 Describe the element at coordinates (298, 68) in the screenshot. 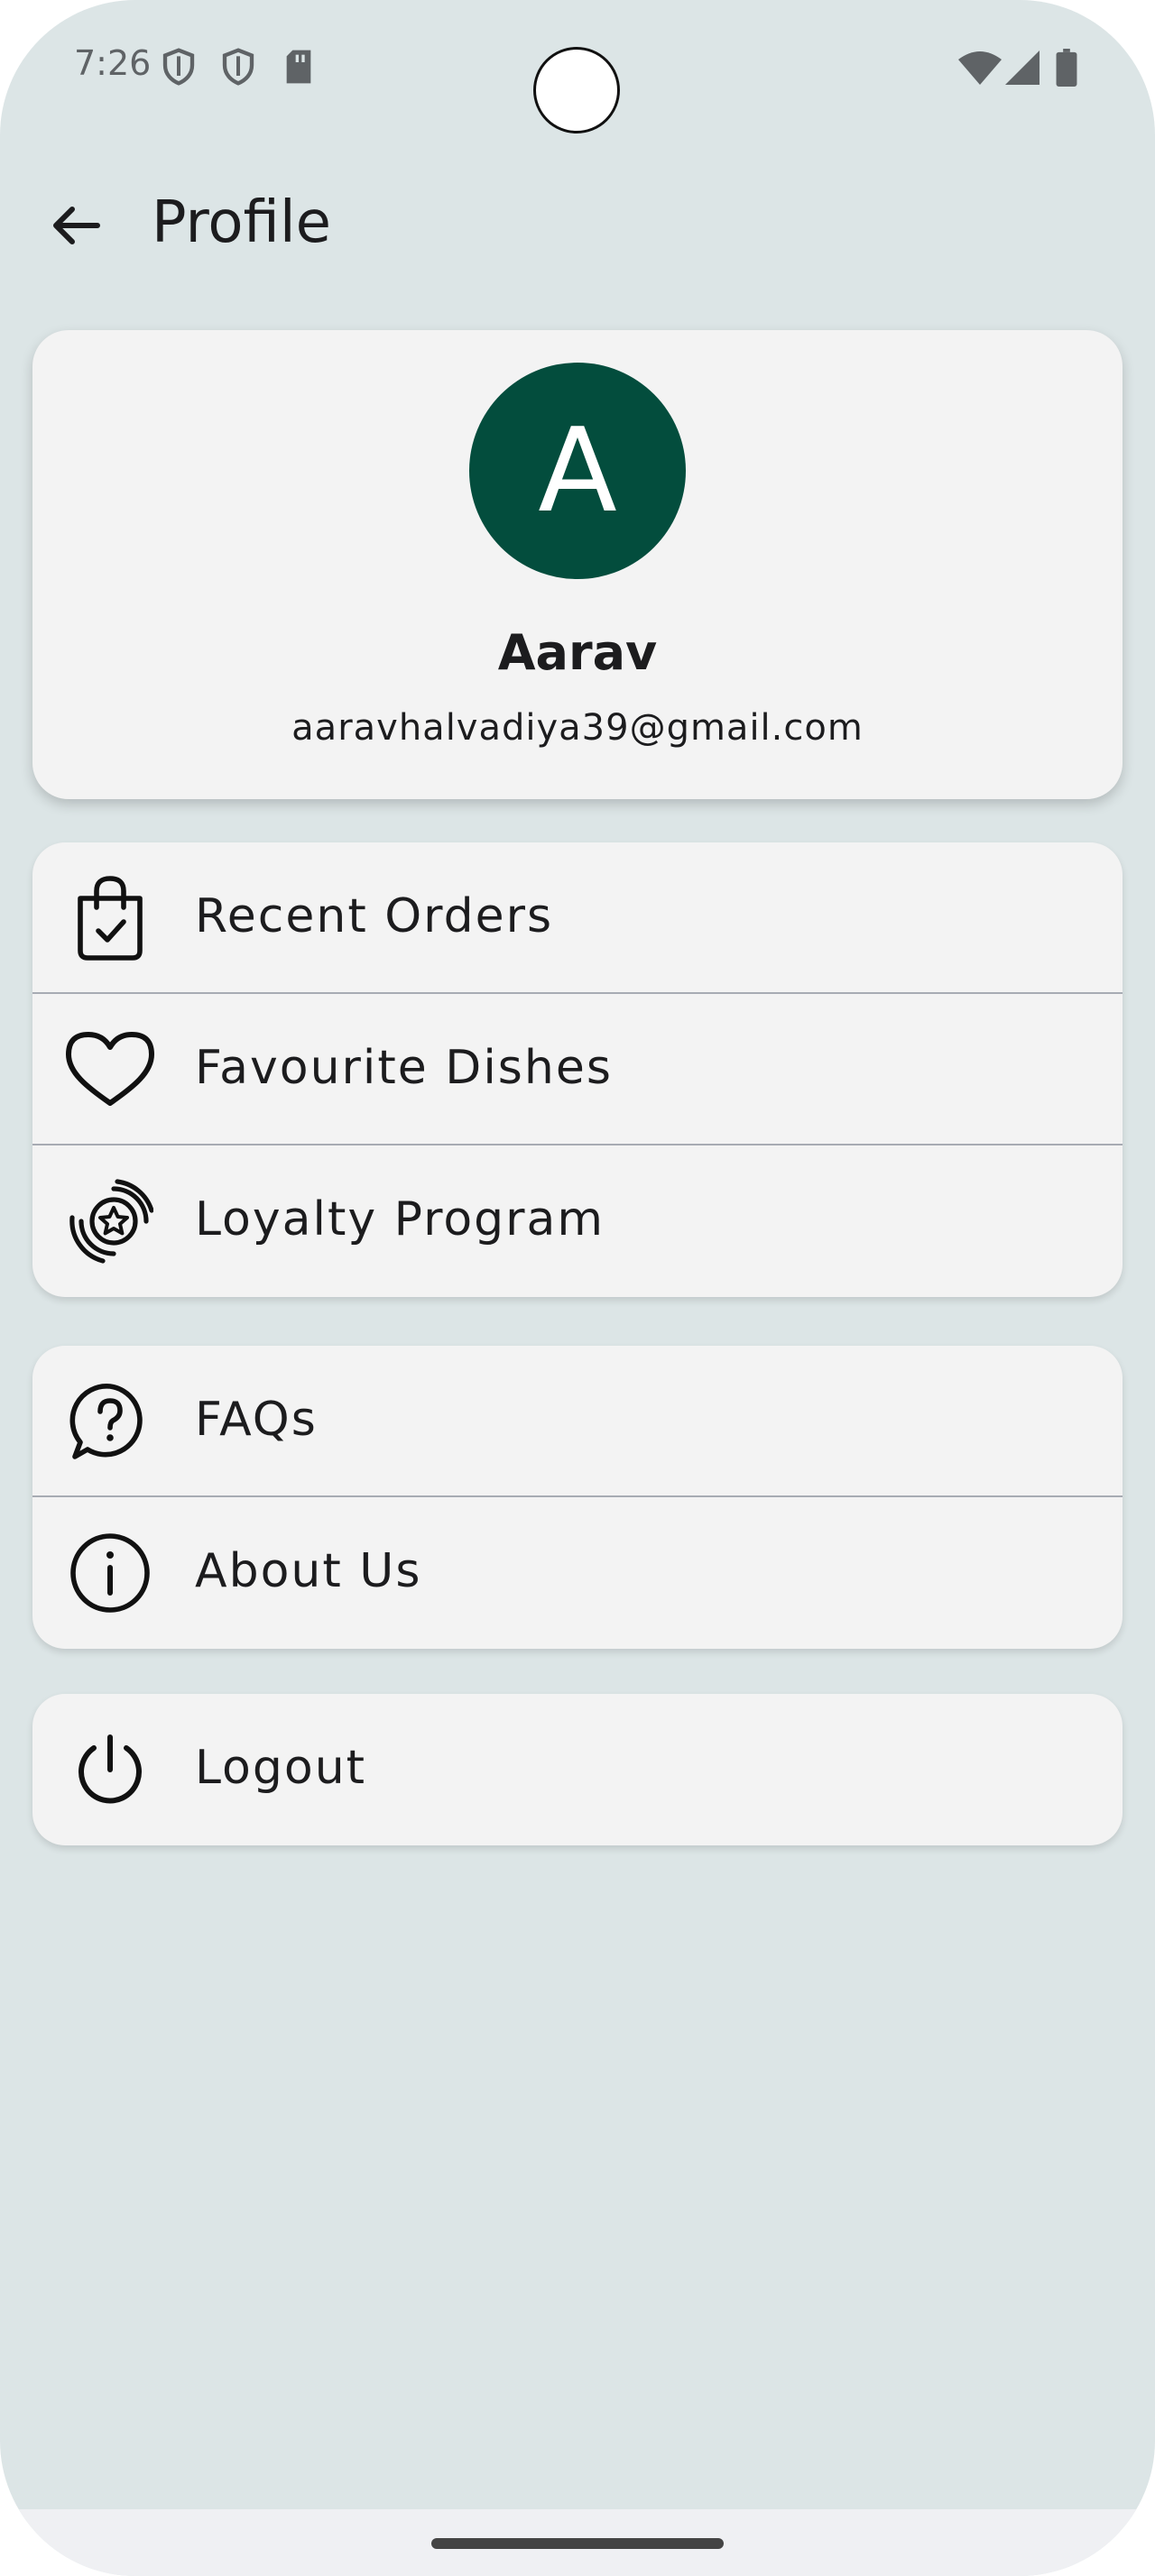

I see `sd-card-icon` at that location.